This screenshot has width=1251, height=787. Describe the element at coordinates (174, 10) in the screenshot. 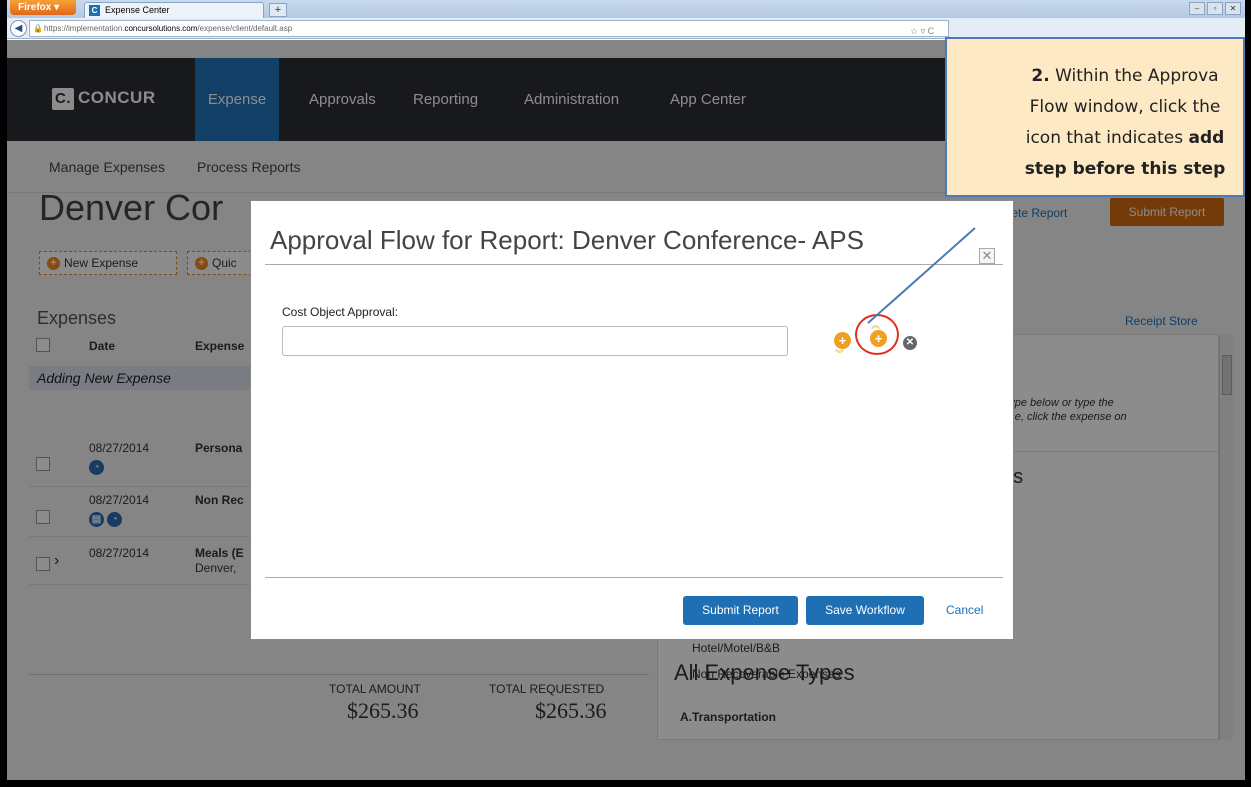

I see `browser-tab: C Expense Center` at that location.